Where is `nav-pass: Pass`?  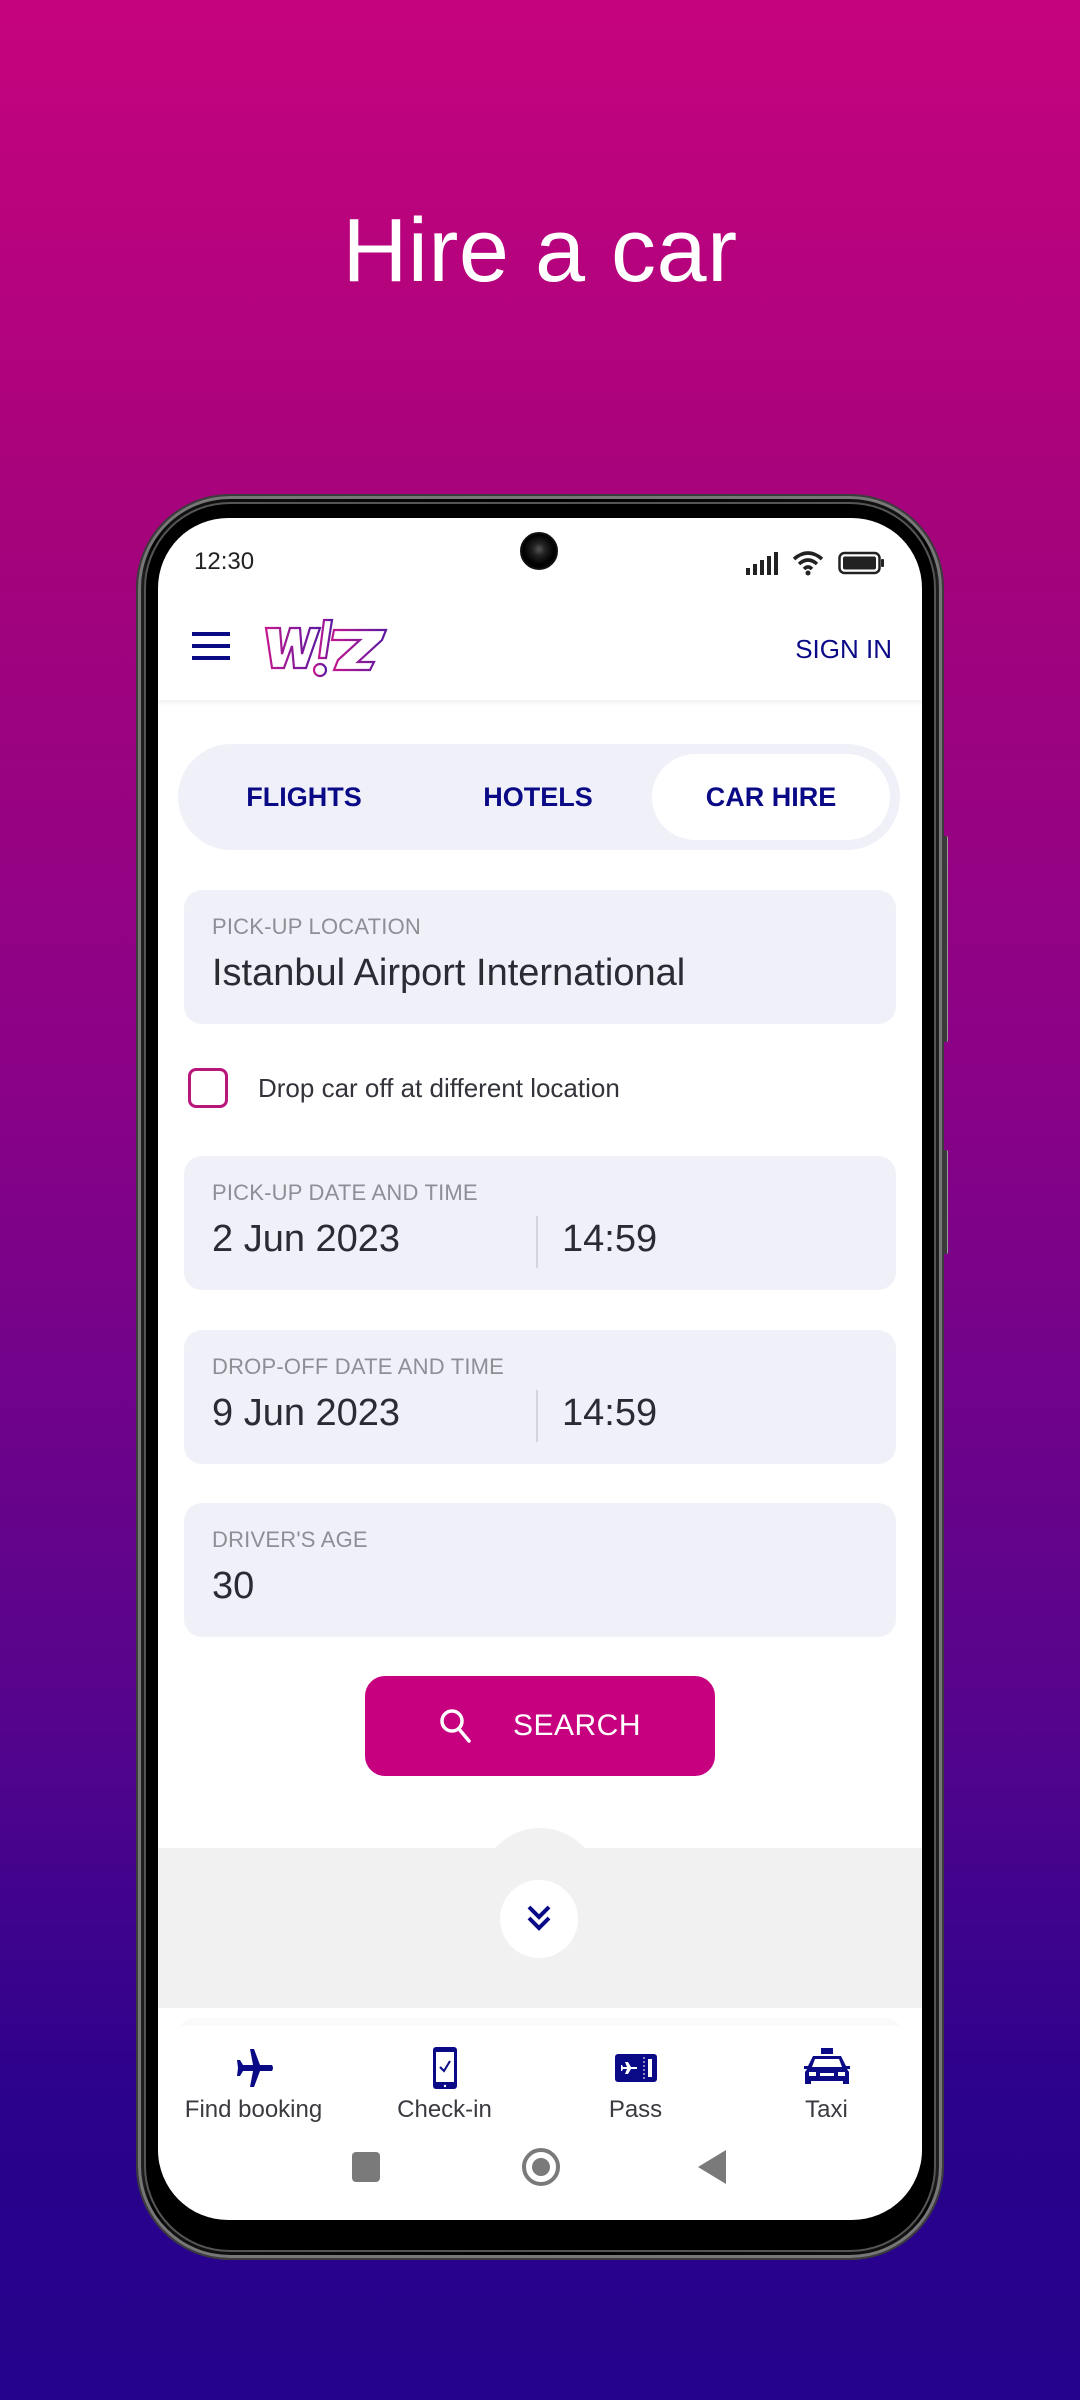
nav-pass: Pass is located at coordinates (635, 2081).